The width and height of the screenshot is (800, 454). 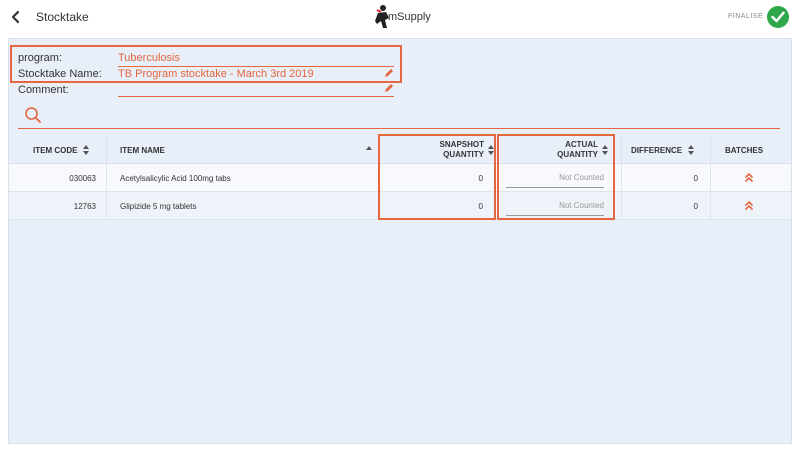 I want to click on page-title: Stocktake, so click(x=62, y=17).